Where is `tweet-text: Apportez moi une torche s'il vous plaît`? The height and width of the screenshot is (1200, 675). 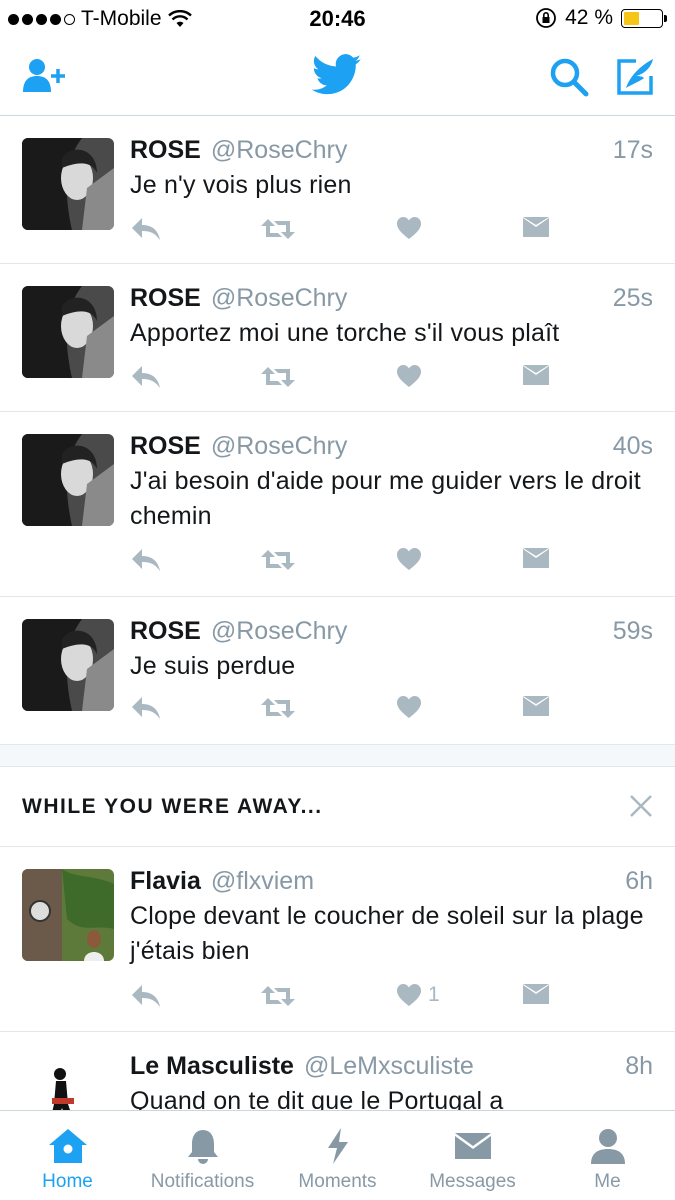 tweet-text: Apportez moi une torche s'il vous plaît is located at coordinates (345, 333).